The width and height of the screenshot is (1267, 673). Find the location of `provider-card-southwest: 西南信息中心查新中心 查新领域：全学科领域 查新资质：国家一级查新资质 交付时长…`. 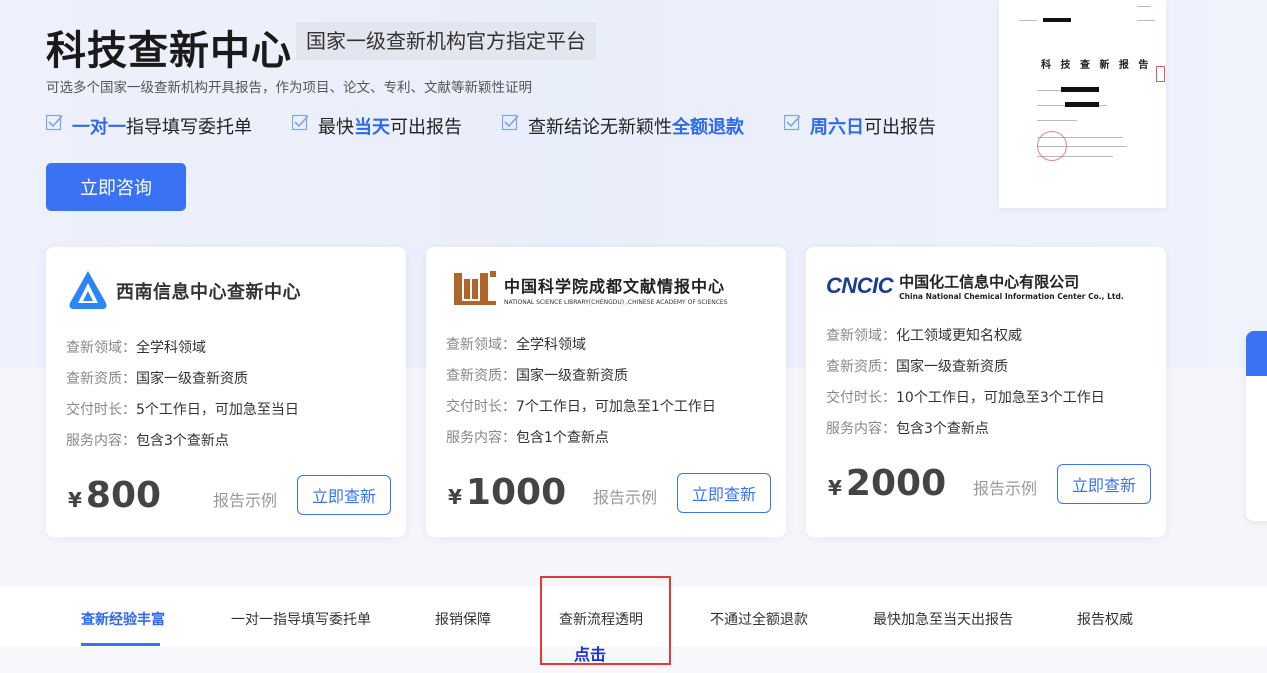

provider-card-southwest: 西南信息中心查新中心 查新领域：全学科领域 查新资质：国家一级查新资质 交付时长… is located at coordinates (226, 392).